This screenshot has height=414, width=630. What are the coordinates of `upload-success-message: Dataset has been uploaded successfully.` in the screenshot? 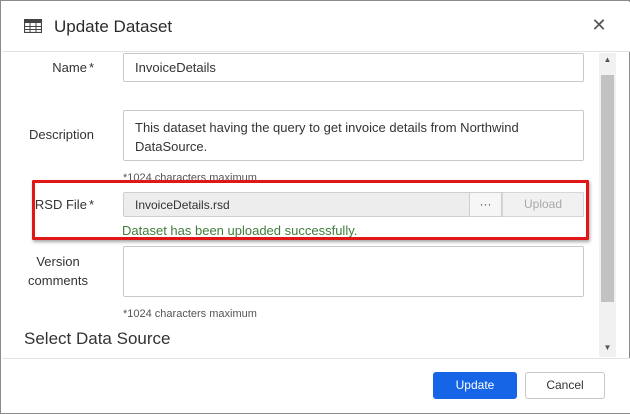 It's located at (240, 230).